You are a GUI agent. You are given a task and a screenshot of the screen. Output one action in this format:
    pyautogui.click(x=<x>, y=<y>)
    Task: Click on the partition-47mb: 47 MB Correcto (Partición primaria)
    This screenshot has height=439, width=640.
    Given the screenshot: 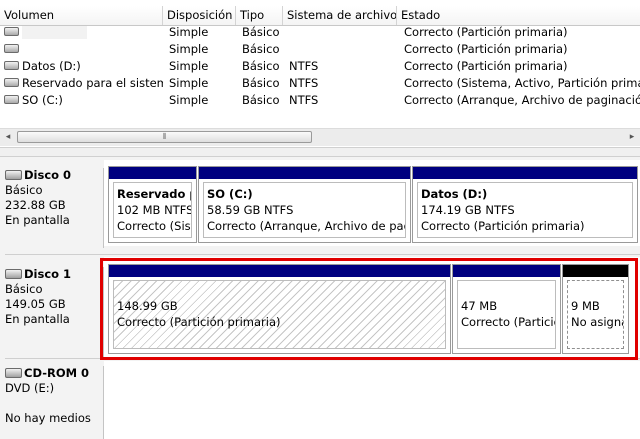 What is the action you would take?
    pyautogui.click(x=506, y=309)
    